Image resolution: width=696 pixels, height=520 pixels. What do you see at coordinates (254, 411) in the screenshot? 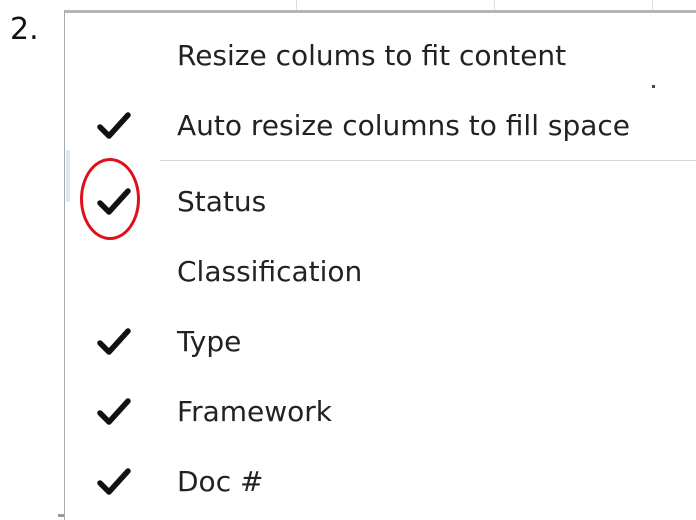
I see `menu-item-label: Framework` at bounding box center [254, 411].